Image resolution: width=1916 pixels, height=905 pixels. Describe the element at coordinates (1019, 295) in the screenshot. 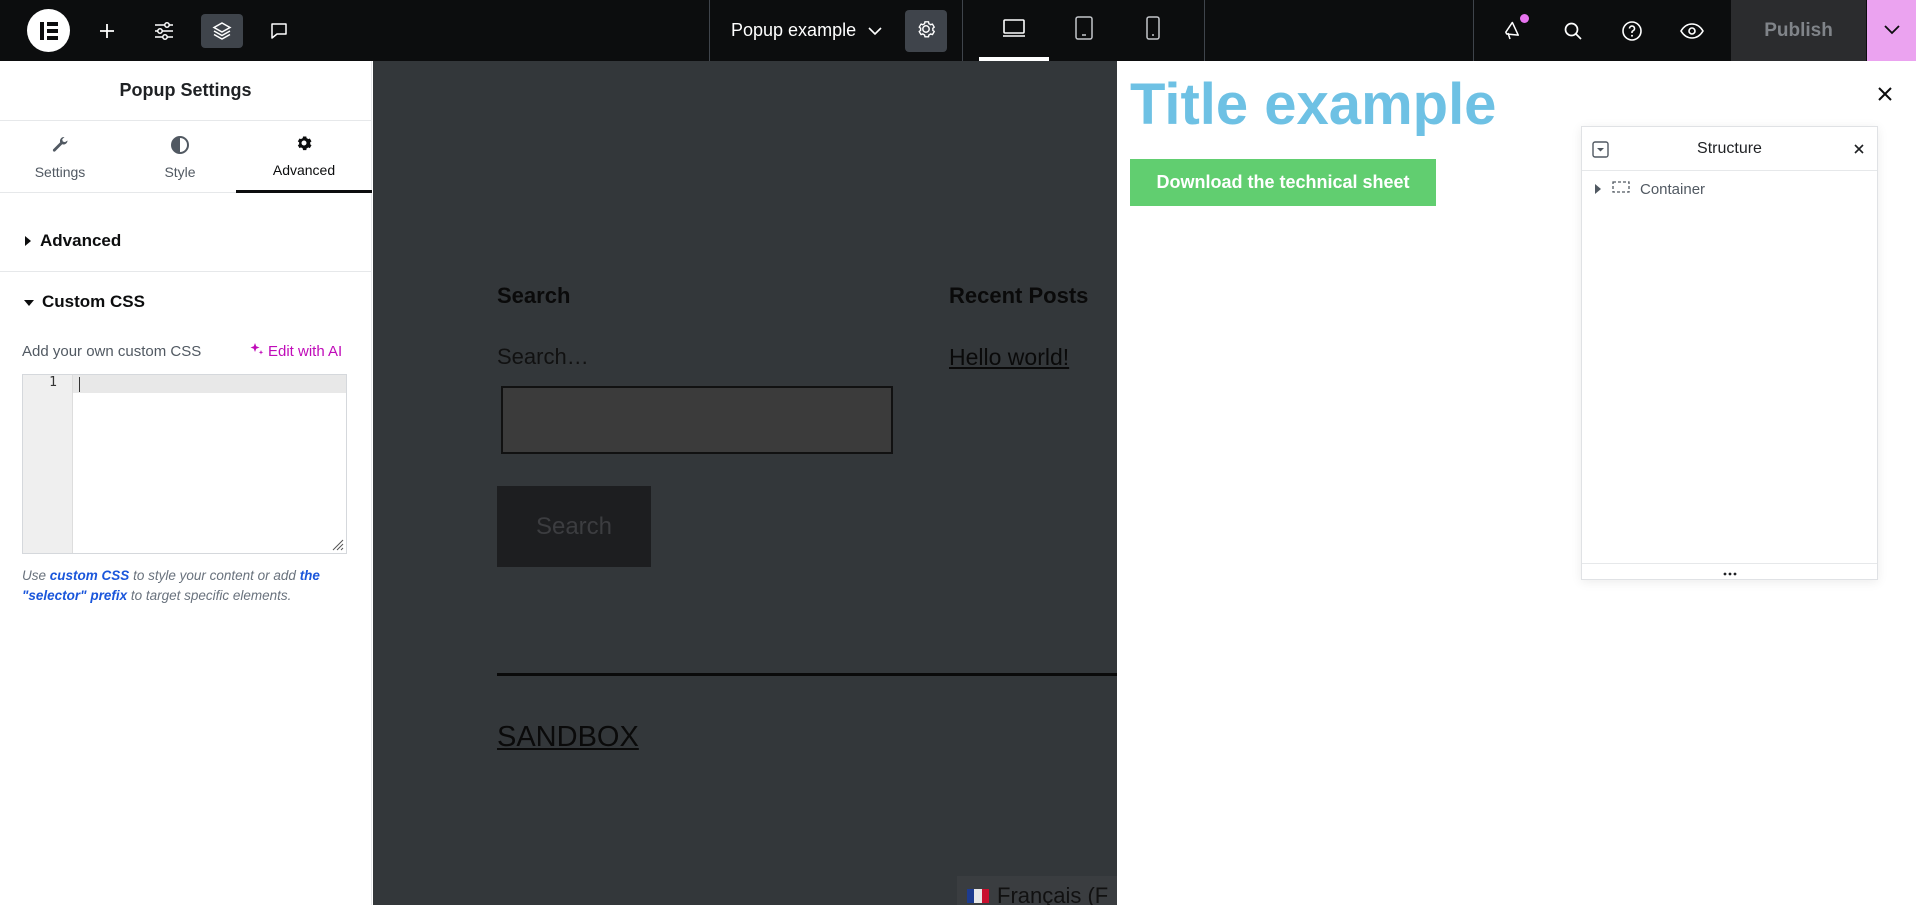

I see `recent-posts-heading: Recent Posts` at that location.